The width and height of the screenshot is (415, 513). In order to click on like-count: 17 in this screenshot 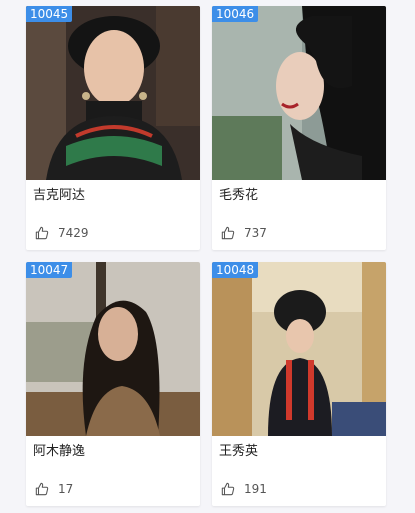, I will do `click(66, 489)`.